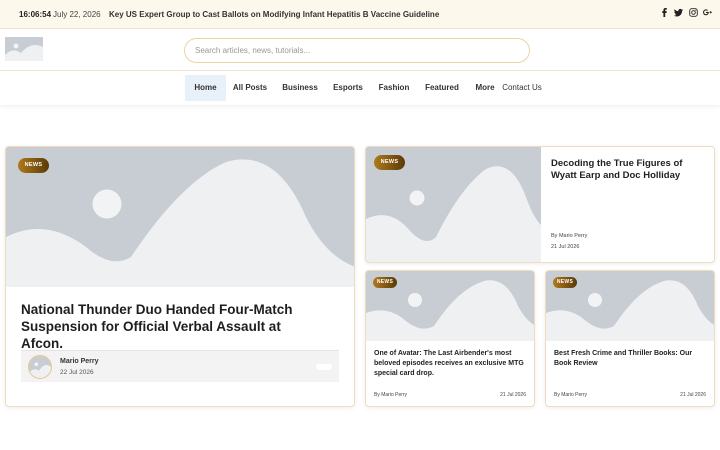  I want to click on instagram-icon, so click(695, 14).